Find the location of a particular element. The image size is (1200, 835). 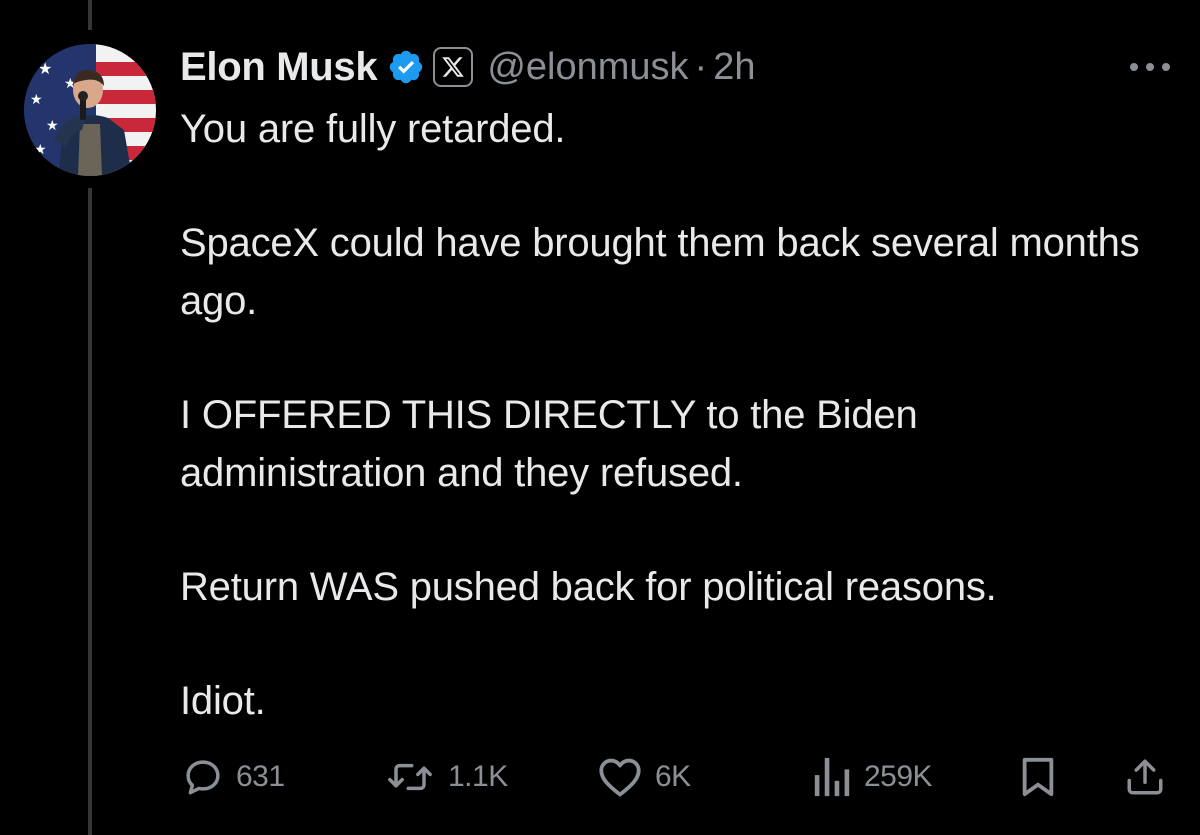

tweet-paragraph: You are fully retarded. is located at coordinates (373, 129).